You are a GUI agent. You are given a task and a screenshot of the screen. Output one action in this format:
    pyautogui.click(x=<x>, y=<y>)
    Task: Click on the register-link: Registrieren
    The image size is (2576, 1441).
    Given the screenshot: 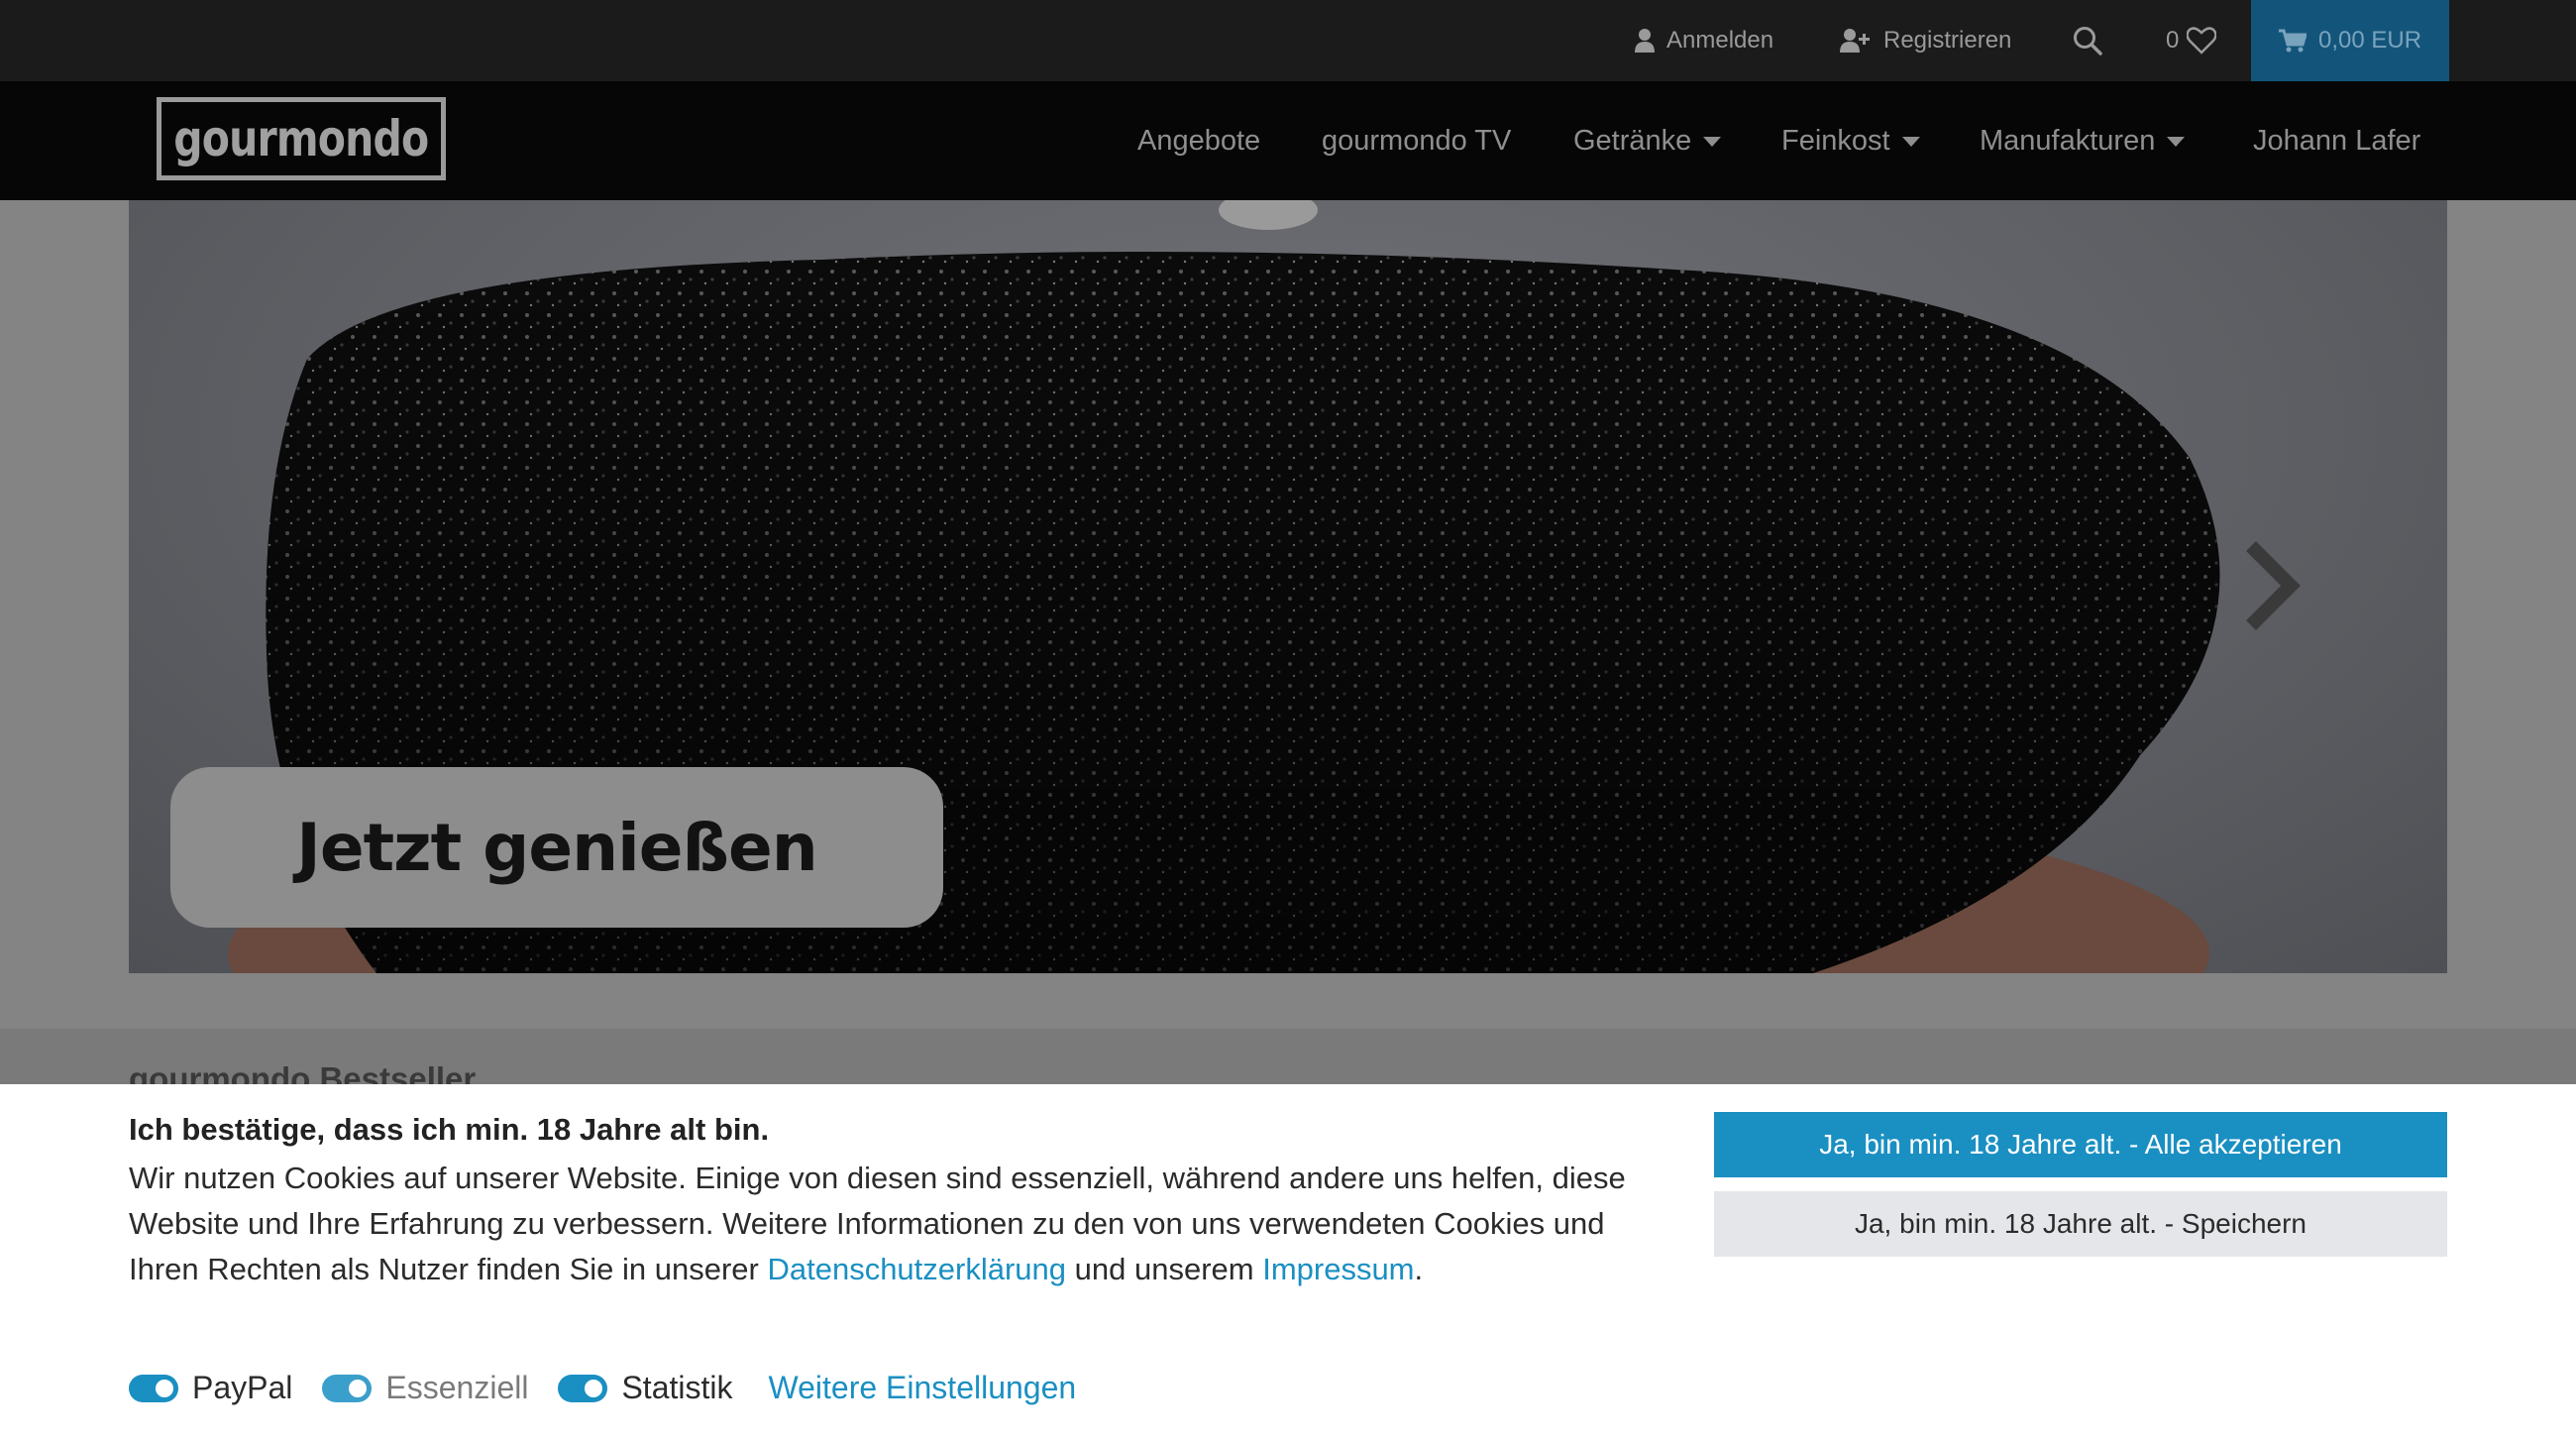 What is the action you would take?
    pyautogui.click(x=1926, y=40)
    